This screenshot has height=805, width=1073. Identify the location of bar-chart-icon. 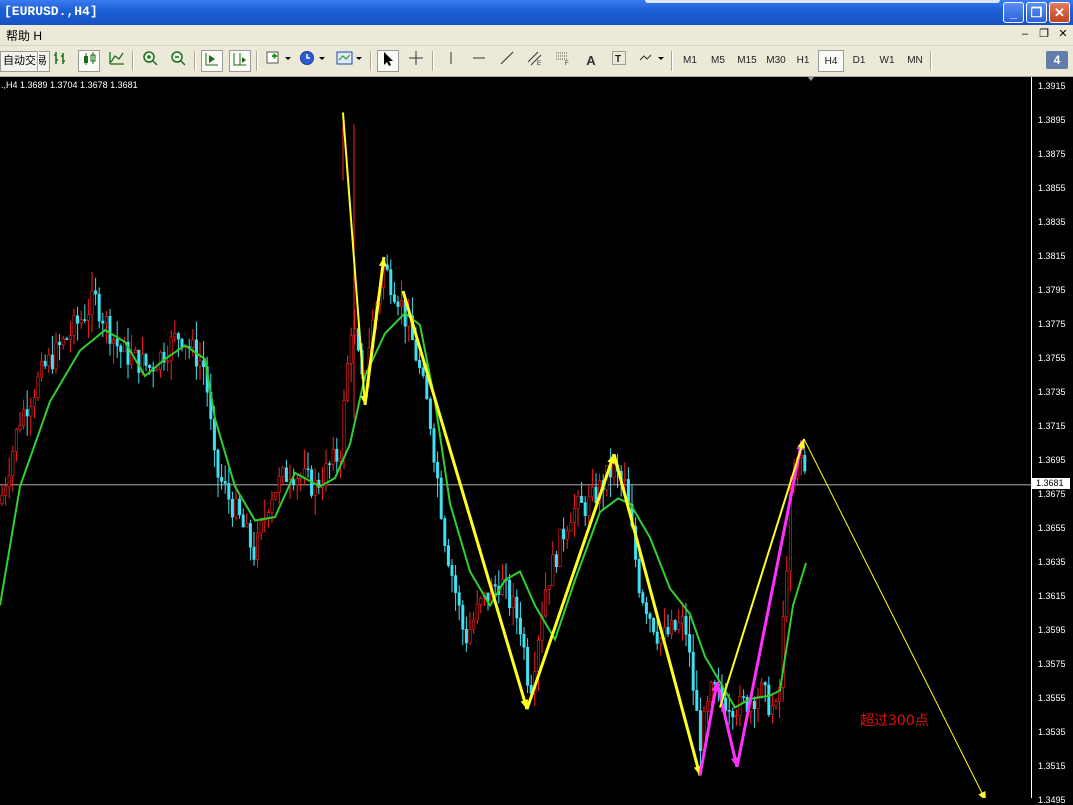
(60, 61).